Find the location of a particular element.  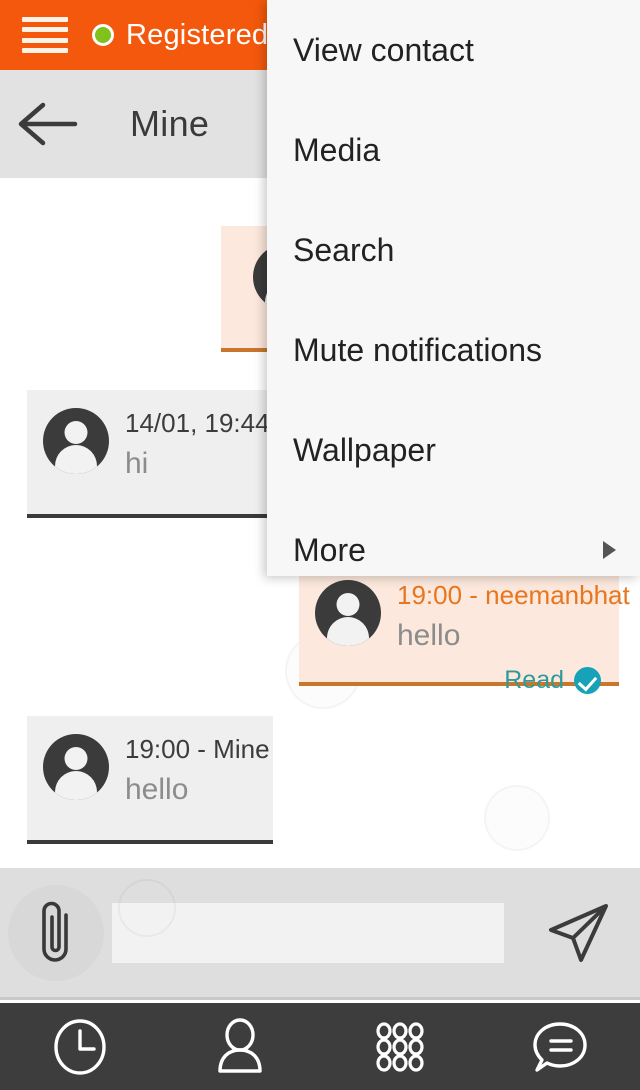

menu-item-mute-notifications: Mute notifications is located at coordinates (453, 350).